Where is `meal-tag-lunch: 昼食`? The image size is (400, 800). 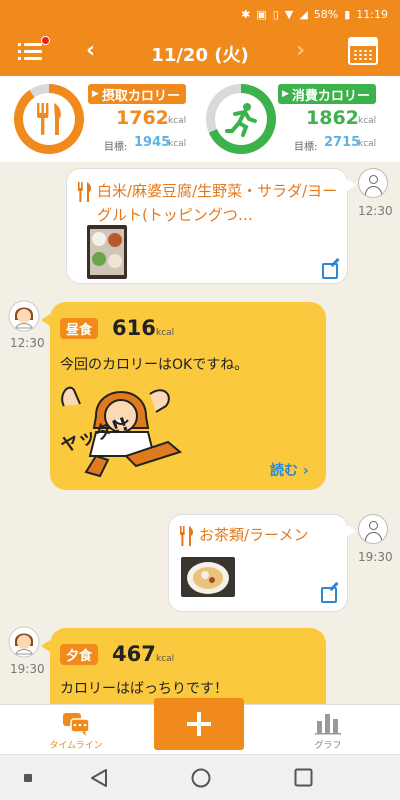 meal-tag-lunch: 昼食 is located at coordinates (79, 328).